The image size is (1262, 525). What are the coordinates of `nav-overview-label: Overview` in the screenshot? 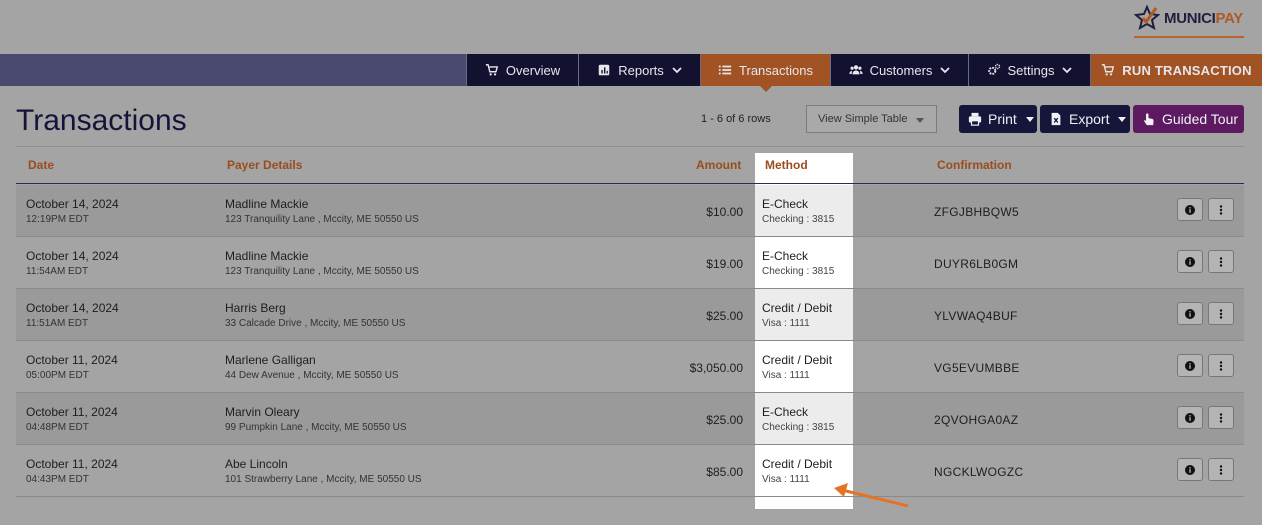 It's located at (533, 70).